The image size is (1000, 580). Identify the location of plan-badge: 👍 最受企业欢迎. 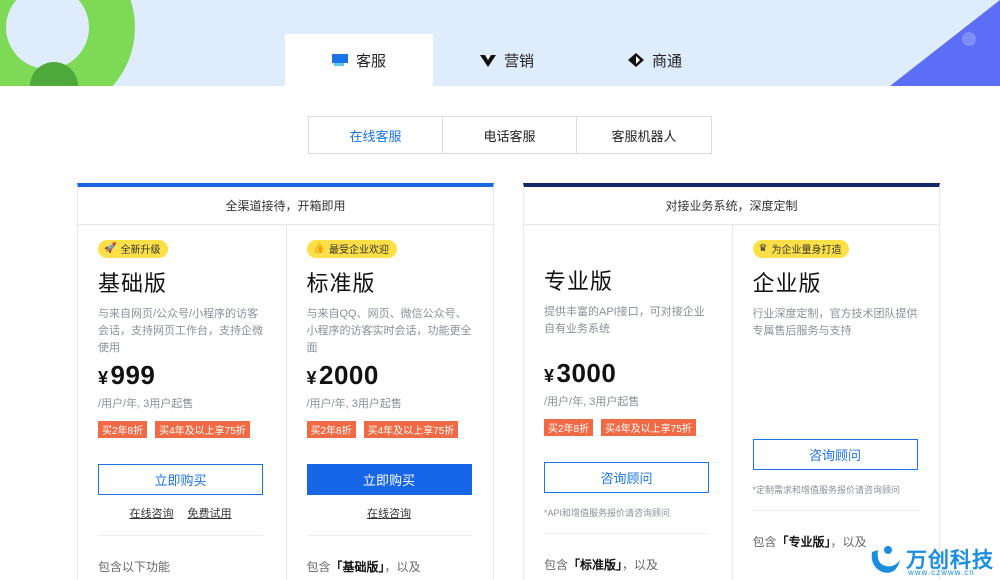
(351, 248).